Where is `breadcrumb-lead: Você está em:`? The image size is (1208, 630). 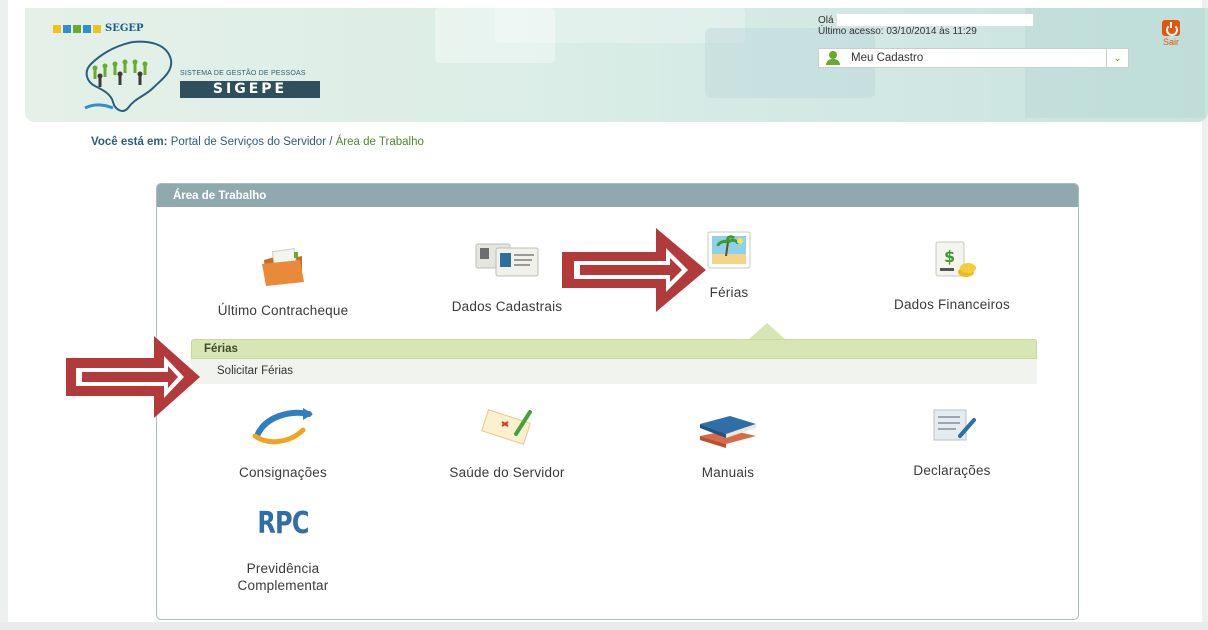
breadcrumb-lead: Você está em: is located at coordinates (129, 142).